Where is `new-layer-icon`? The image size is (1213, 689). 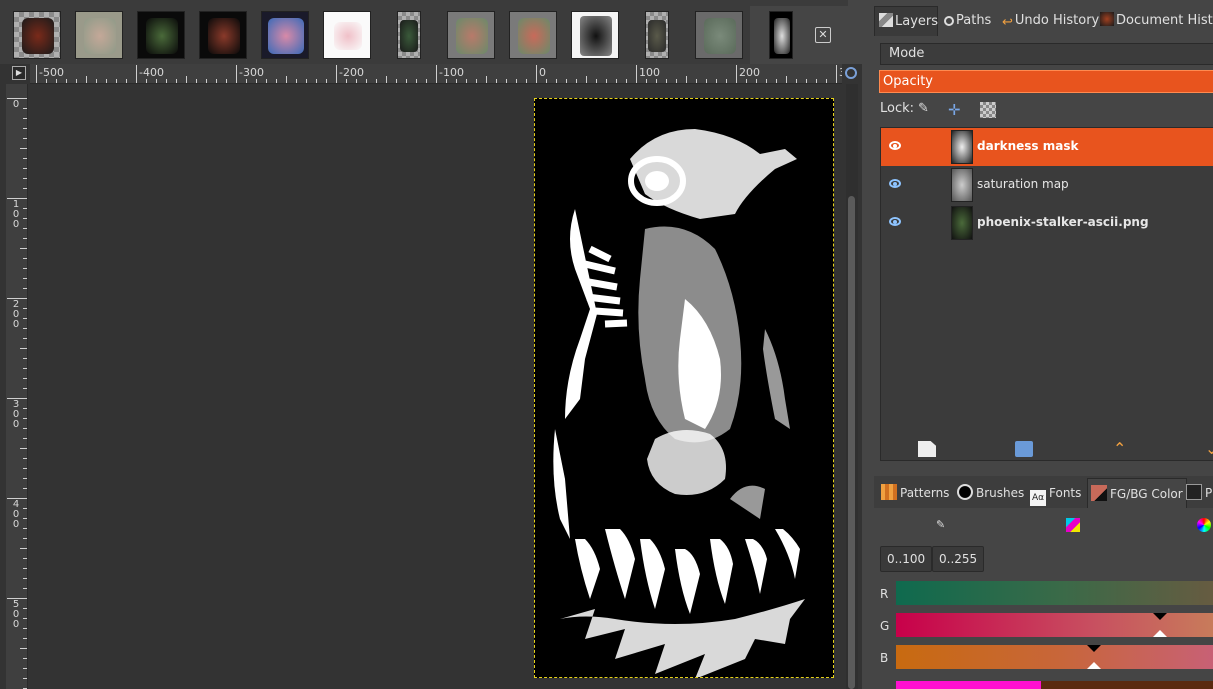 new-layer-icon is located at coordinates (927, 449).